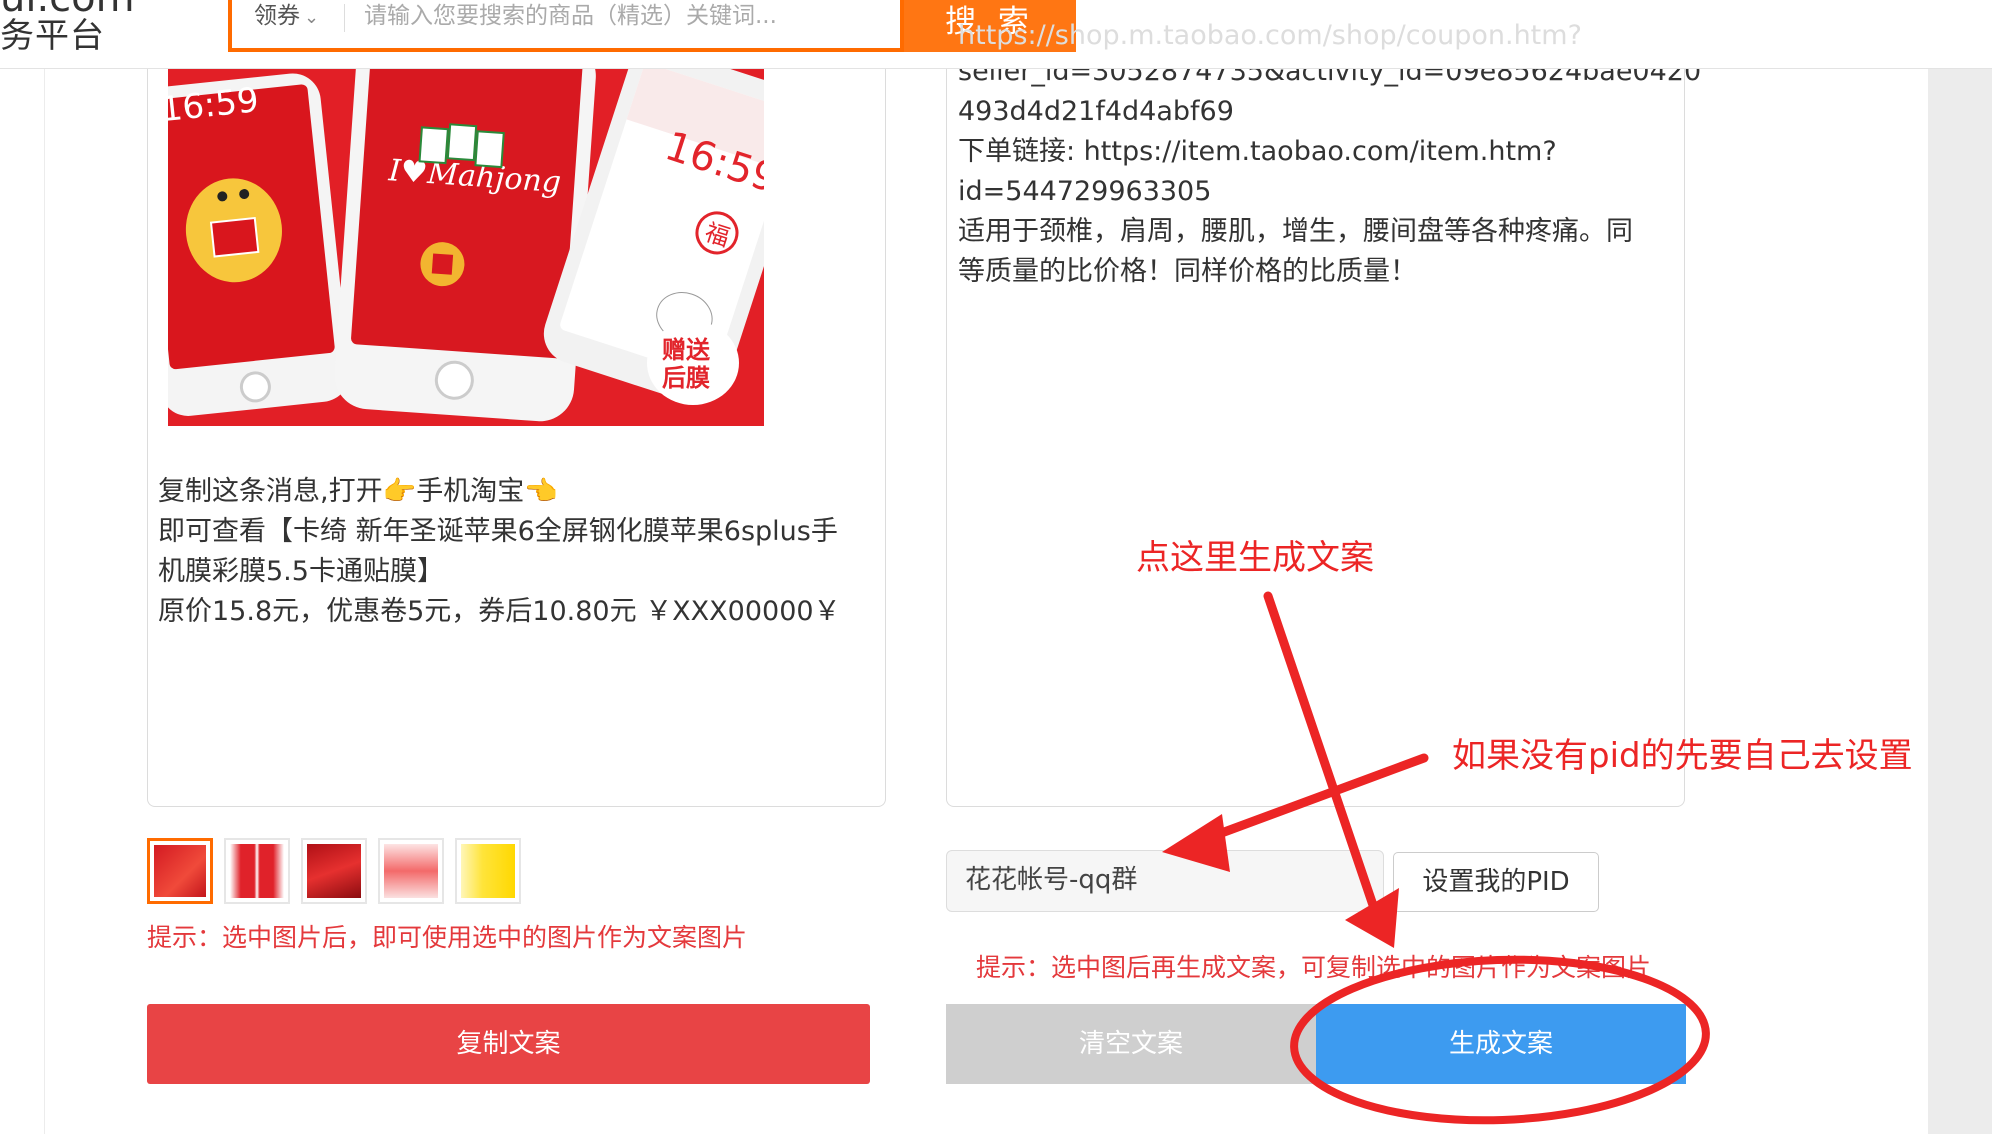  I want to click on search-bar: 领券 ⌄, so click(566, 26).